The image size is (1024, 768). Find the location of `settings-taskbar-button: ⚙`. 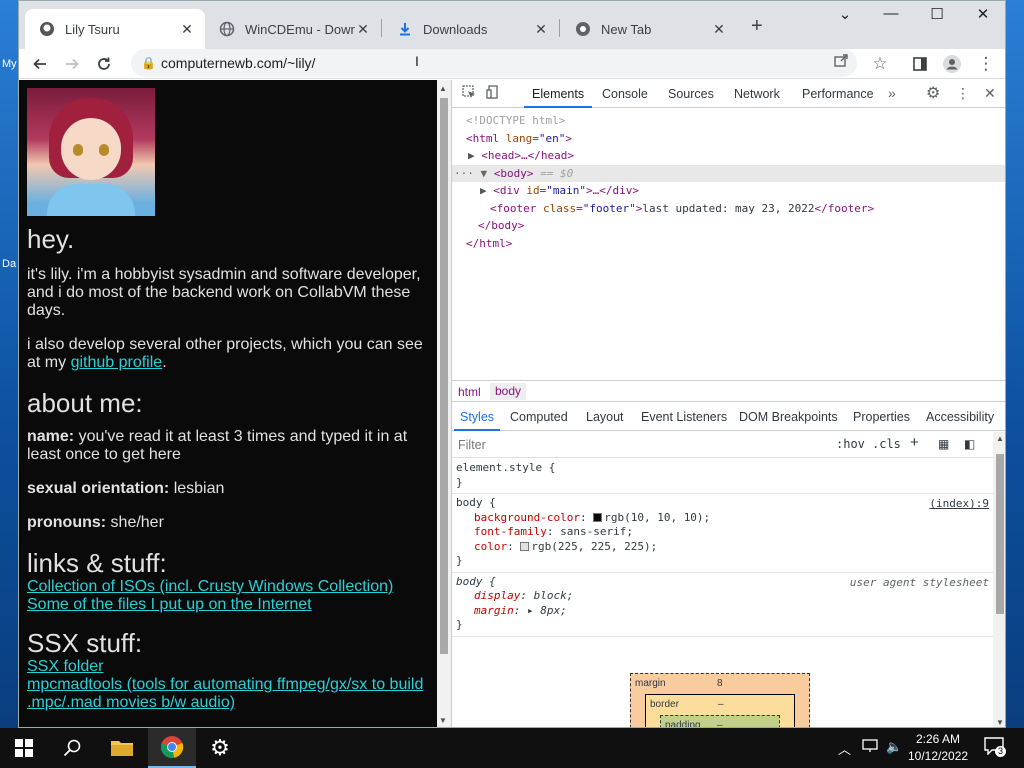

settings-taskbar-button: ⚙ is located at coordinates (220, 748).